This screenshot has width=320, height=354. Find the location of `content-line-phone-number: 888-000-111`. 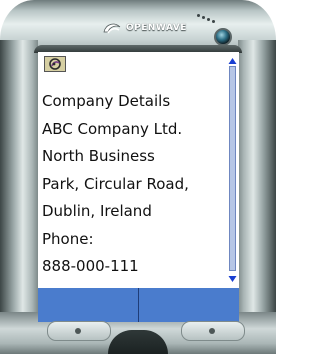

content-line-phone-number: 888-000-111 is located at coordinates (90, 266).